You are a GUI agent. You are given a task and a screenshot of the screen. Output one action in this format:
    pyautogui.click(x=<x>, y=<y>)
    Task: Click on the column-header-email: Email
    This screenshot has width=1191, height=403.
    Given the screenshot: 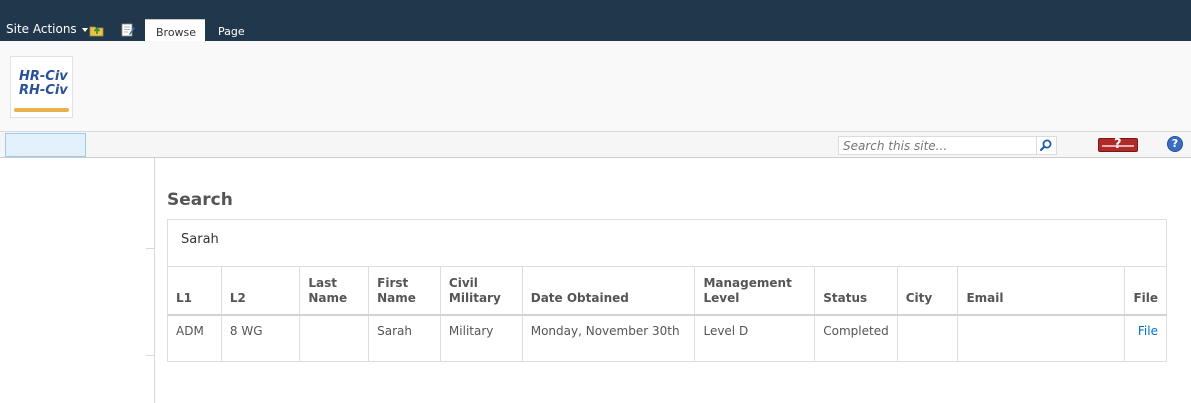 What is the action you would take?
    pyautogui.click(x=1041, y=291)
    